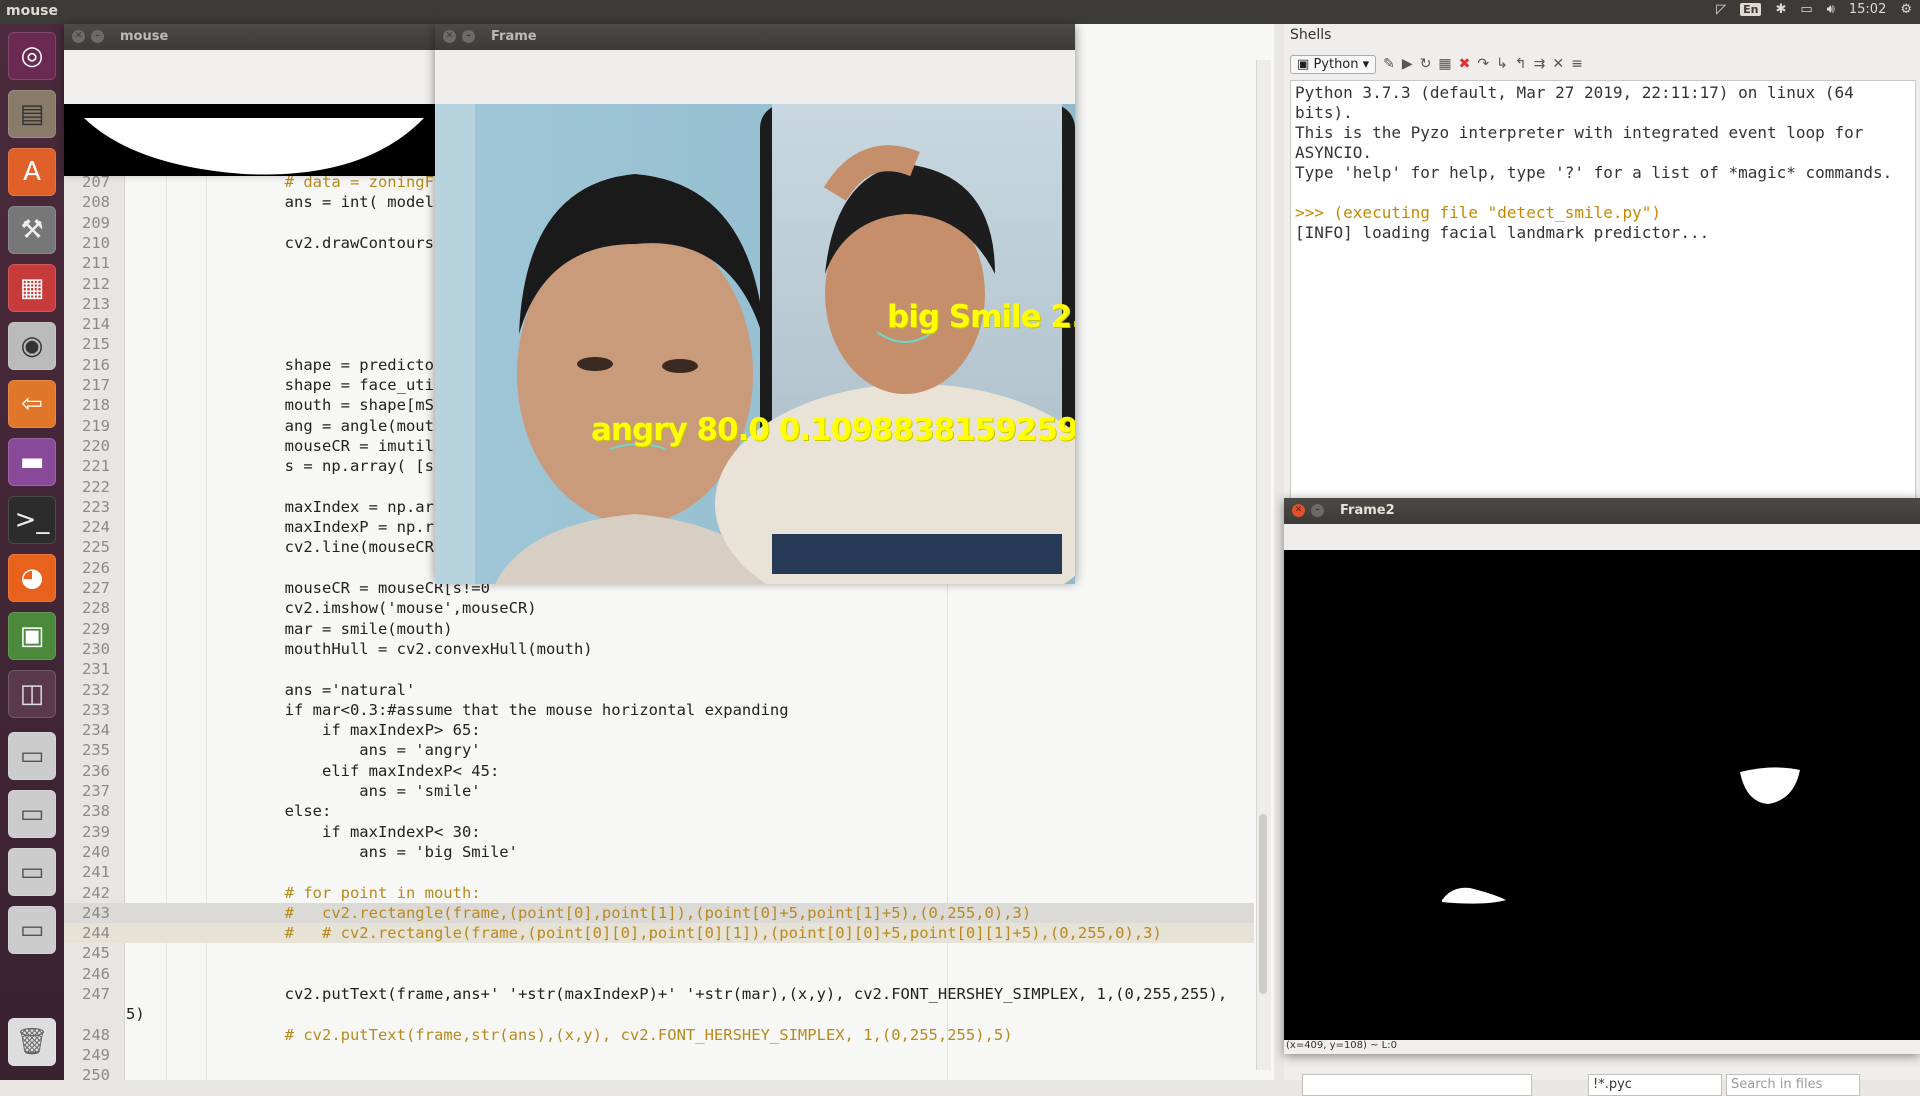  I want to click on code-line: 250, so click(659, 1075).